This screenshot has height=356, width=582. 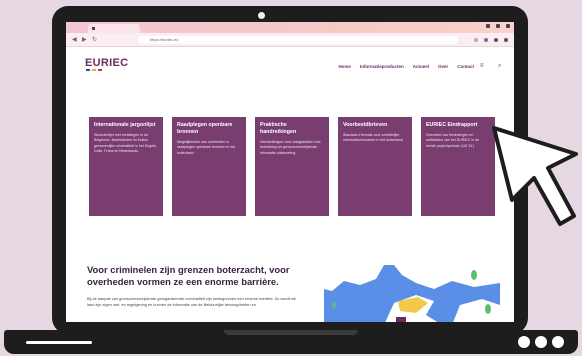 What do you see at coordinates (412, 293) in the screenshot?
I see `region-map-illustration` at bounding box center [412, 293].